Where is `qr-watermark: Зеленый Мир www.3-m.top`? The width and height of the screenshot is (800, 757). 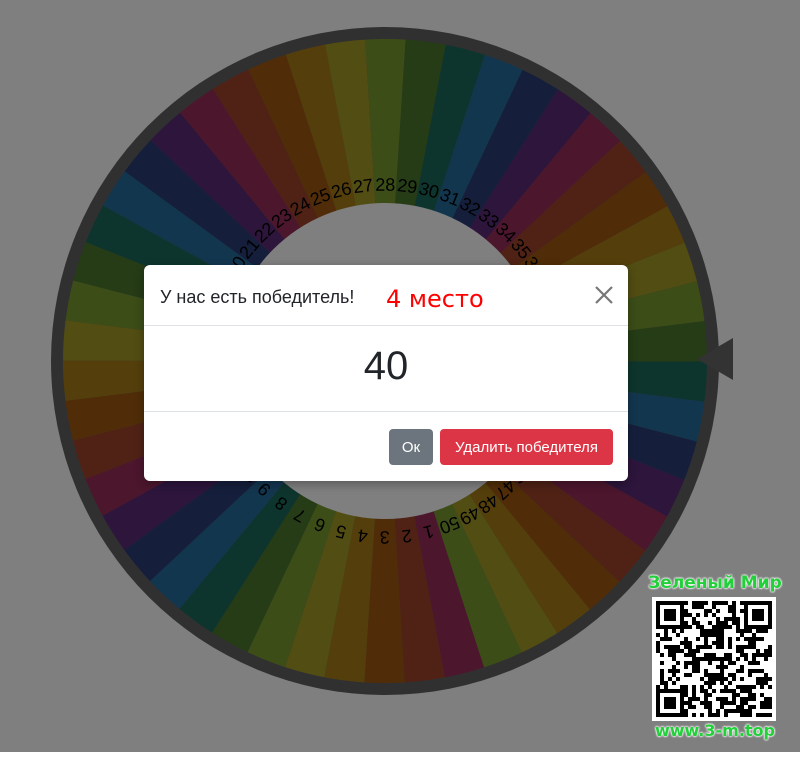 qr-watermark: Зеленый Мир www.3-m.top is located at coordinates (715, 659).